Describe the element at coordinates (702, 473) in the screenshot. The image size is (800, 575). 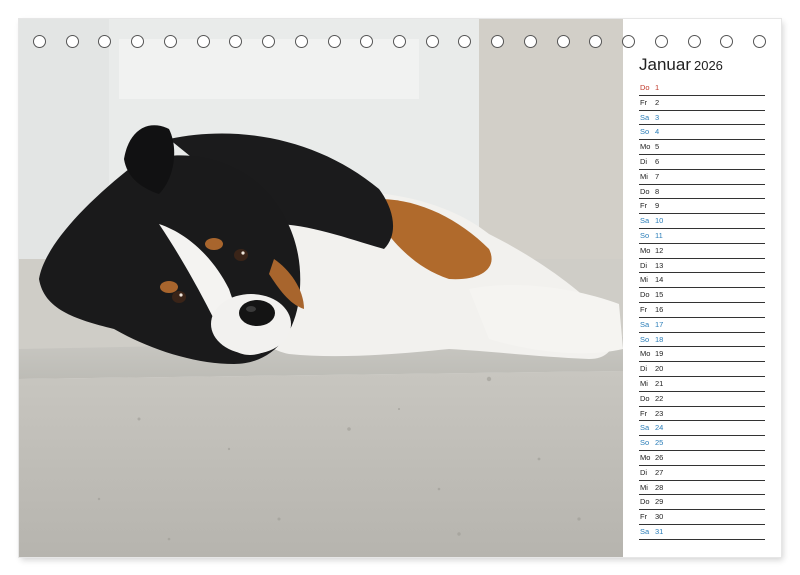
I see `calendar-day-row: Di 27` at that location.